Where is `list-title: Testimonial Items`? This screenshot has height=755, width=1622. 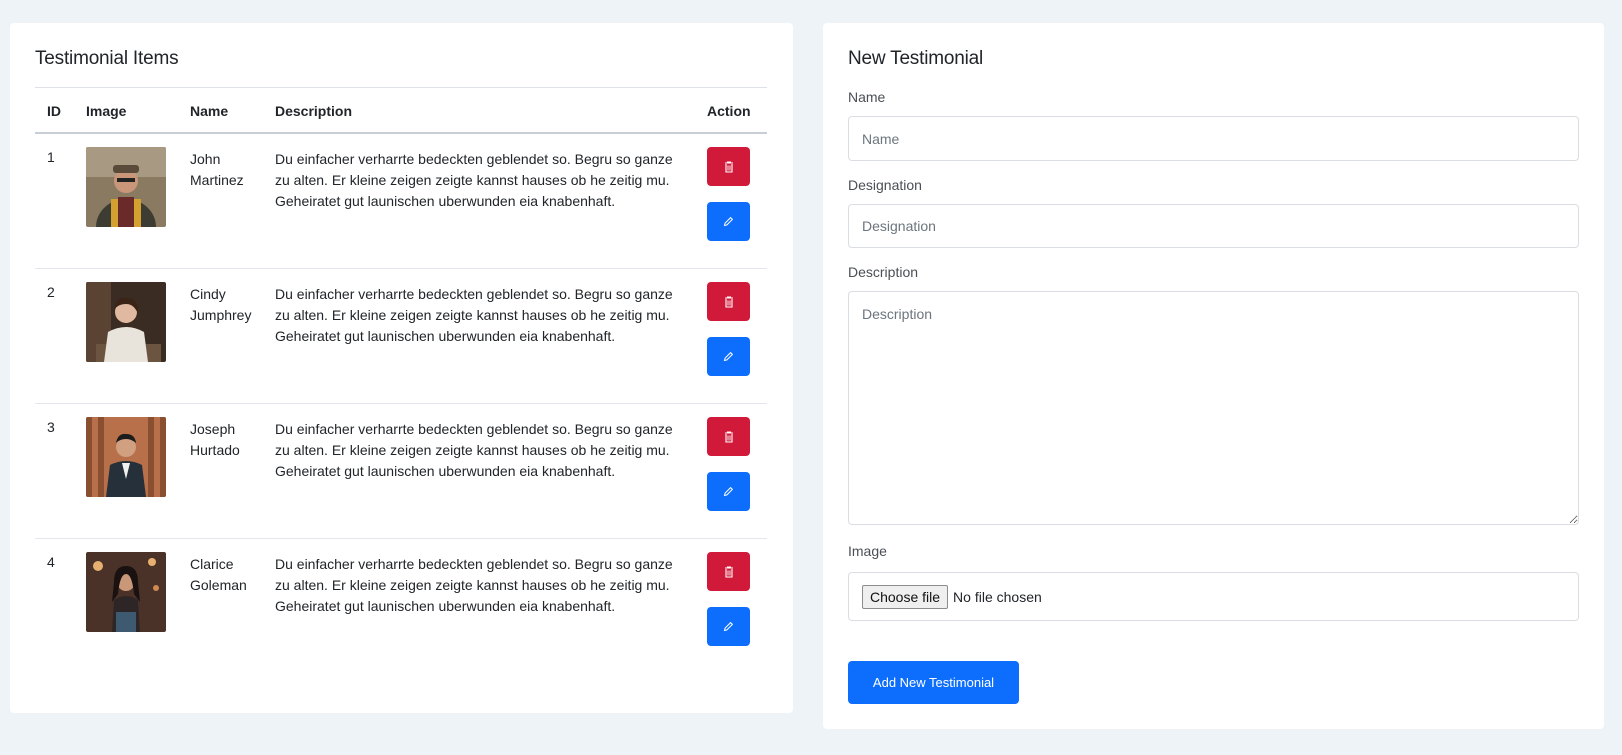 list-title: Testimonial Items is located at coordinates (107, 58).